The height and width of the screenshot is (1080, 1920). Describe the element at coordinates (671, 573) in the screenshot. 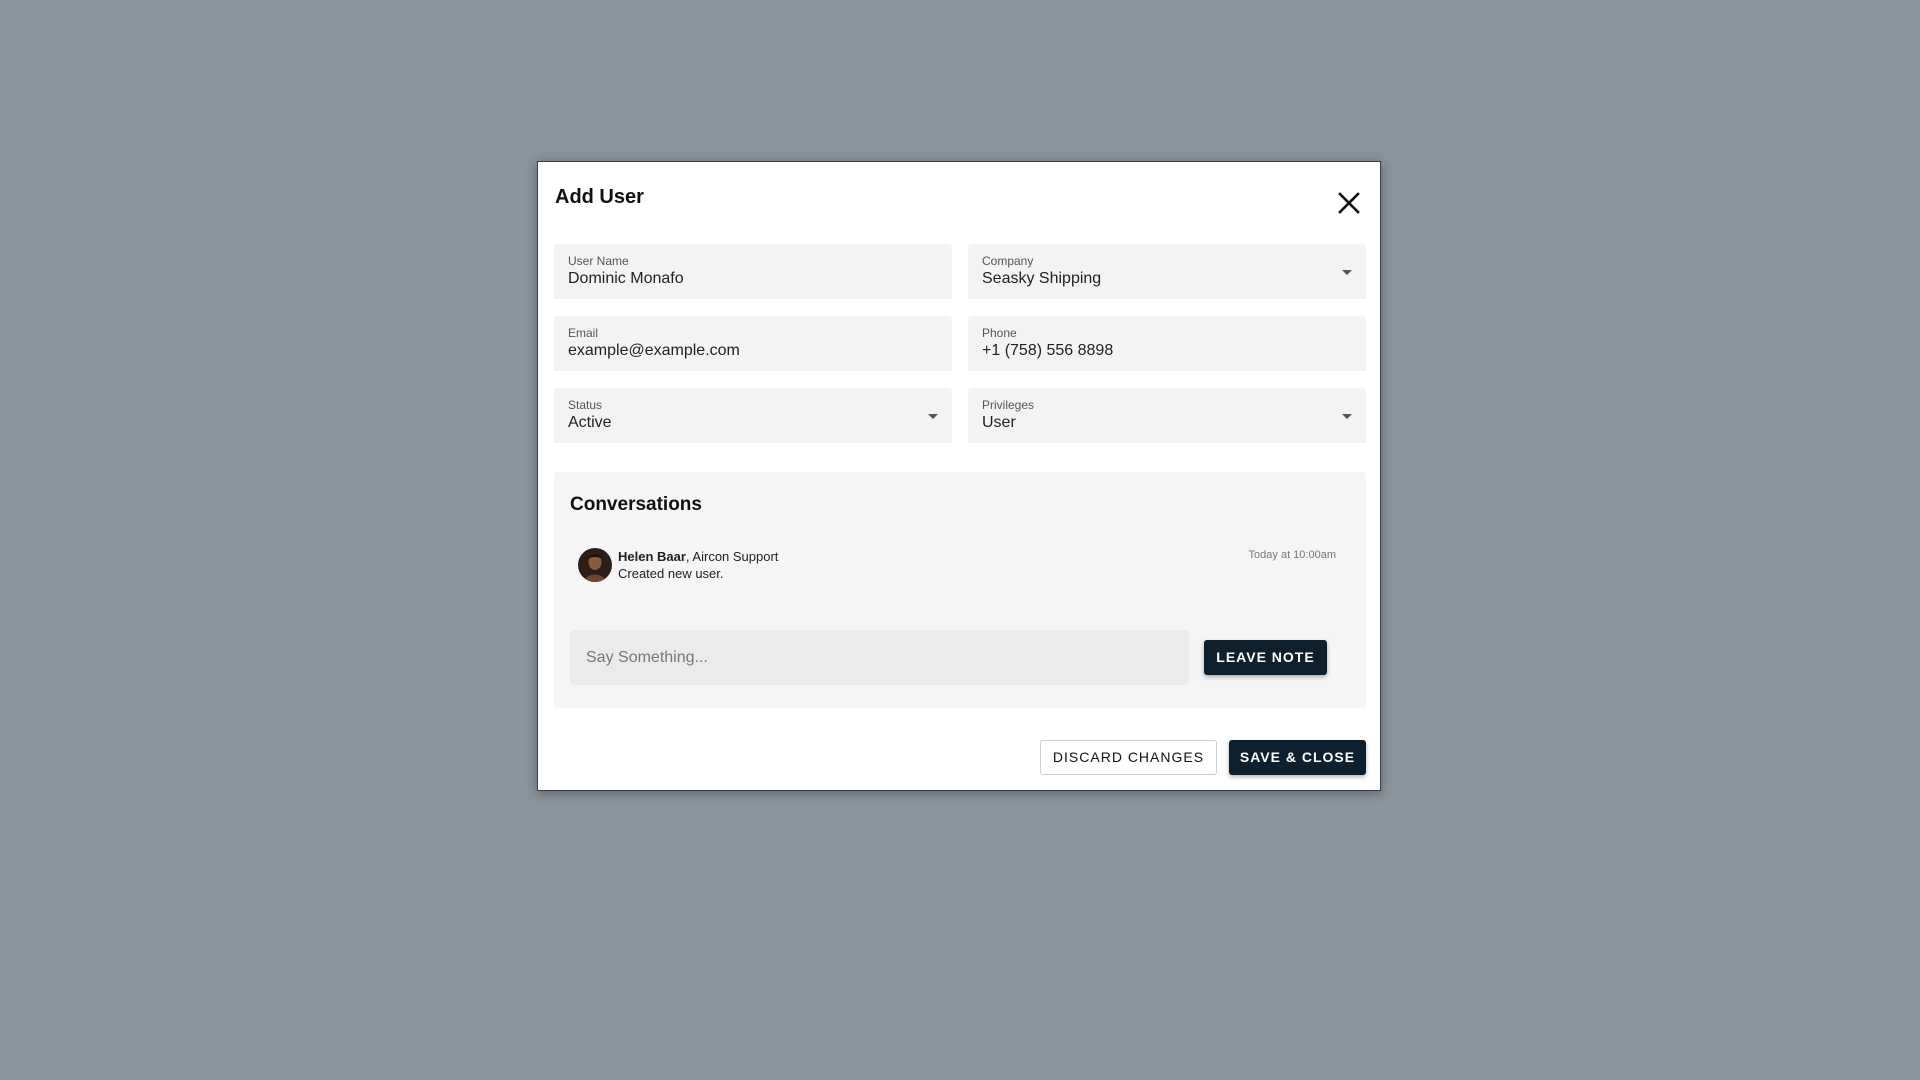

I see `conversation-message: Created new user.` at that location.